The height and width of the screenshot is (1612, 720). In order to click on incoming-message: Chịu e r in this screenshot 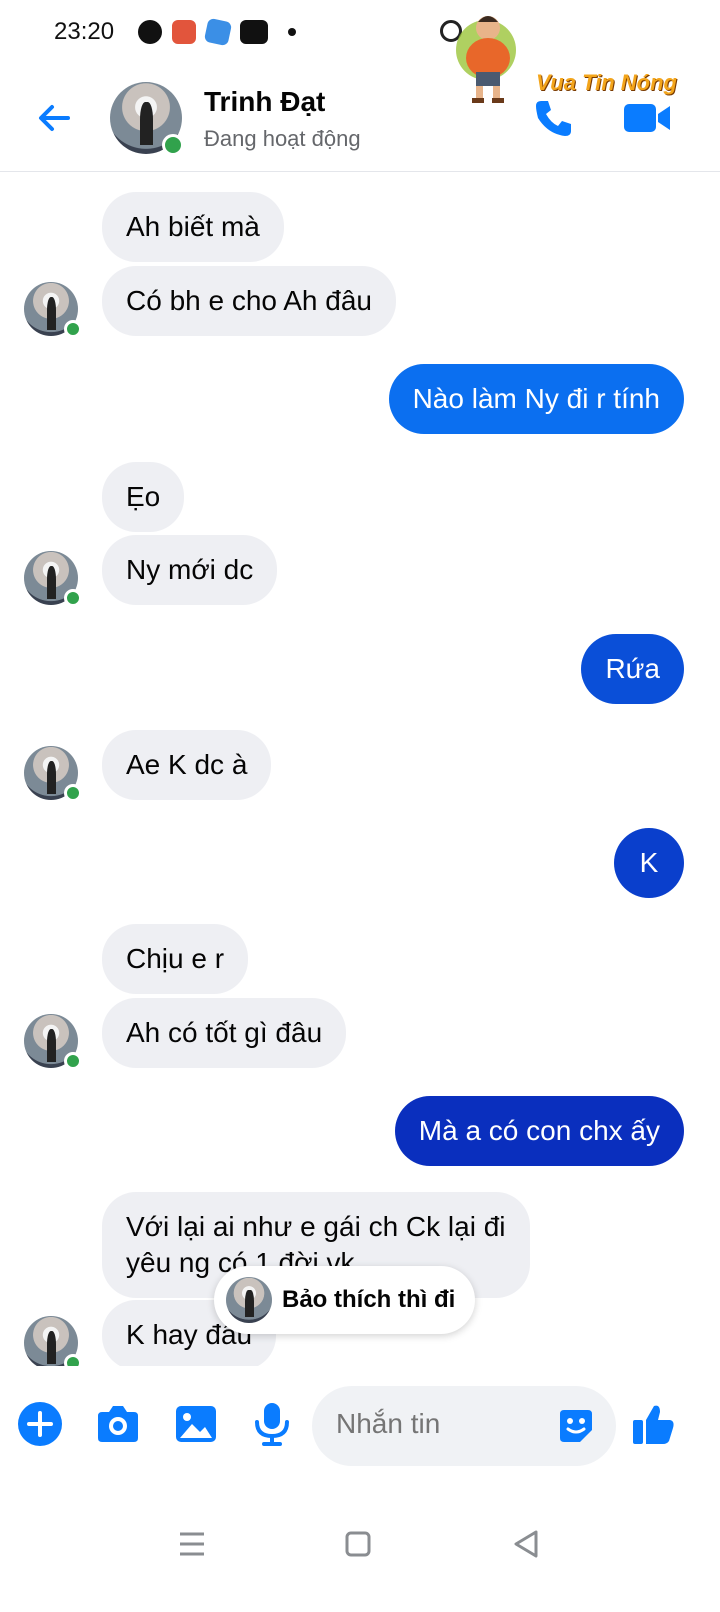, I will do `click(175, 959)`.